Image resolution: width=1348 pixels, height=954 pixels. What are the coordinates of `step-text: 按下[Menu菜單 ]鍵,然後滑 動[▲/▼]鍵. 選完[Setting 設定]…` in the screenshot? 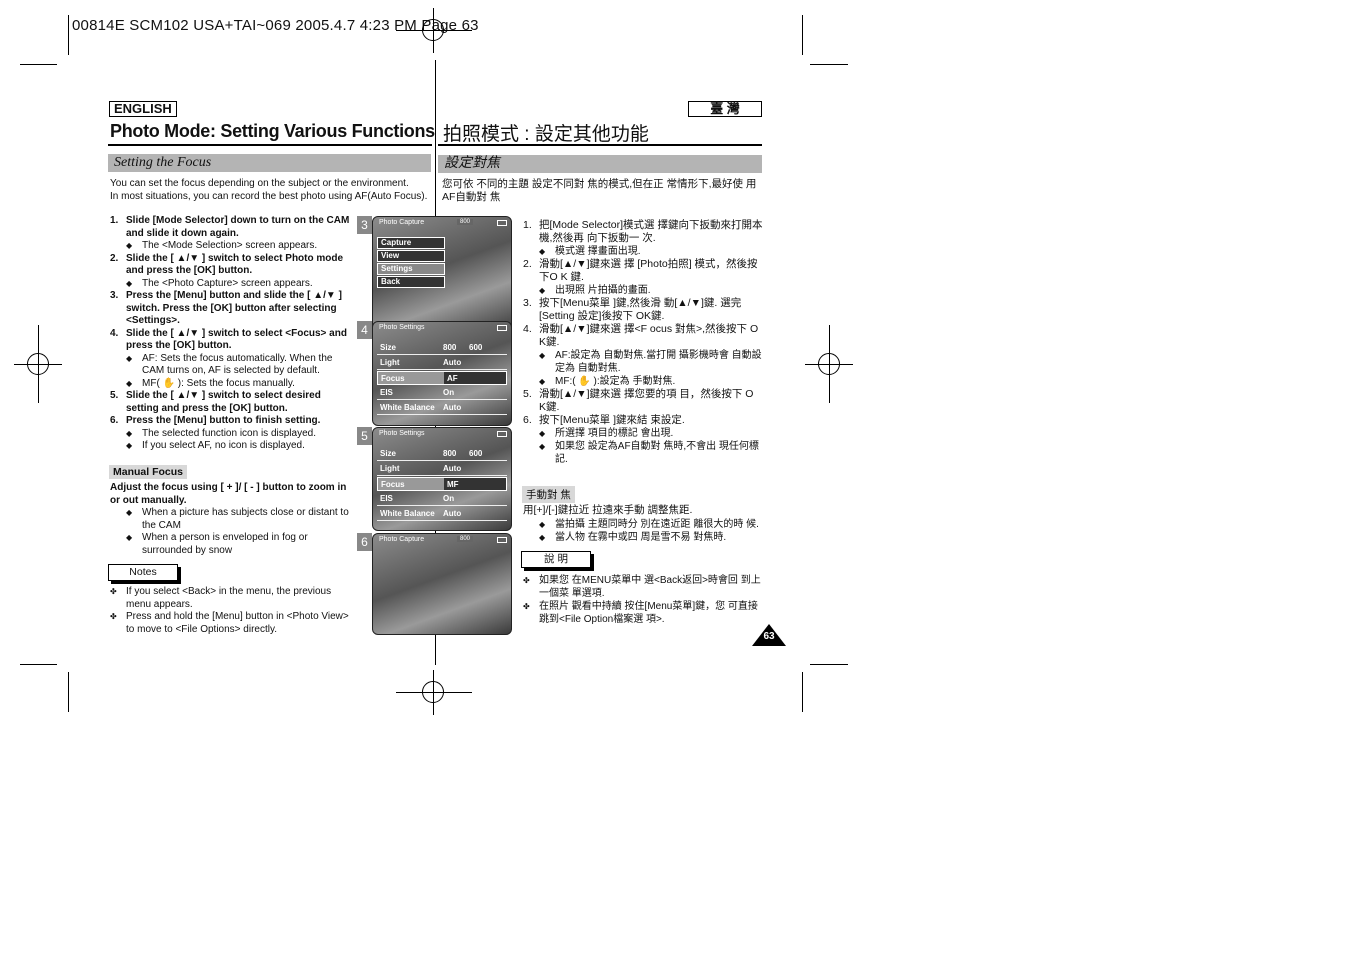 It's located at (640, 309).